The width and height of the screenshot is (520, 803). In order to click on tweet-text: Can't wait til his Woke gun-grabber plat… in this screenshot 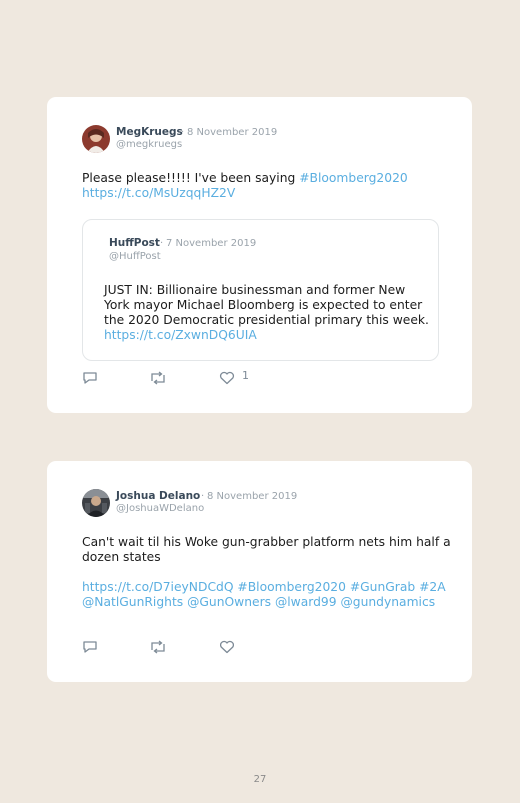, I will do `click(267, 550)`.